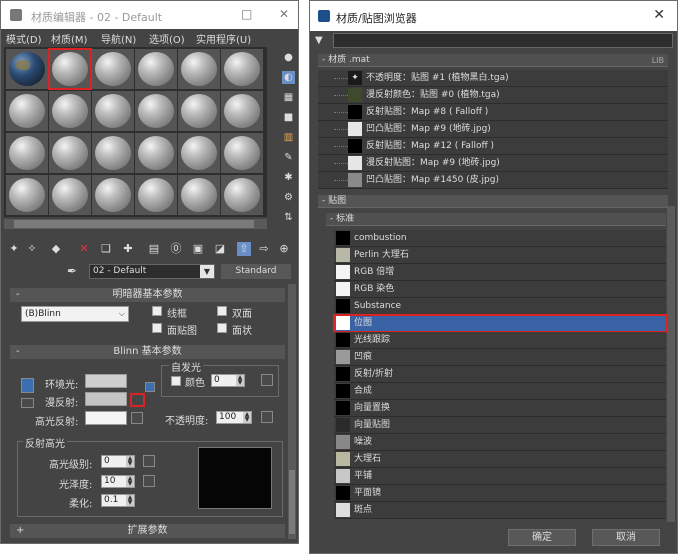 This screenshot has width=678, height=558. I want to click on list-item: 噪波, so click(500, 442).